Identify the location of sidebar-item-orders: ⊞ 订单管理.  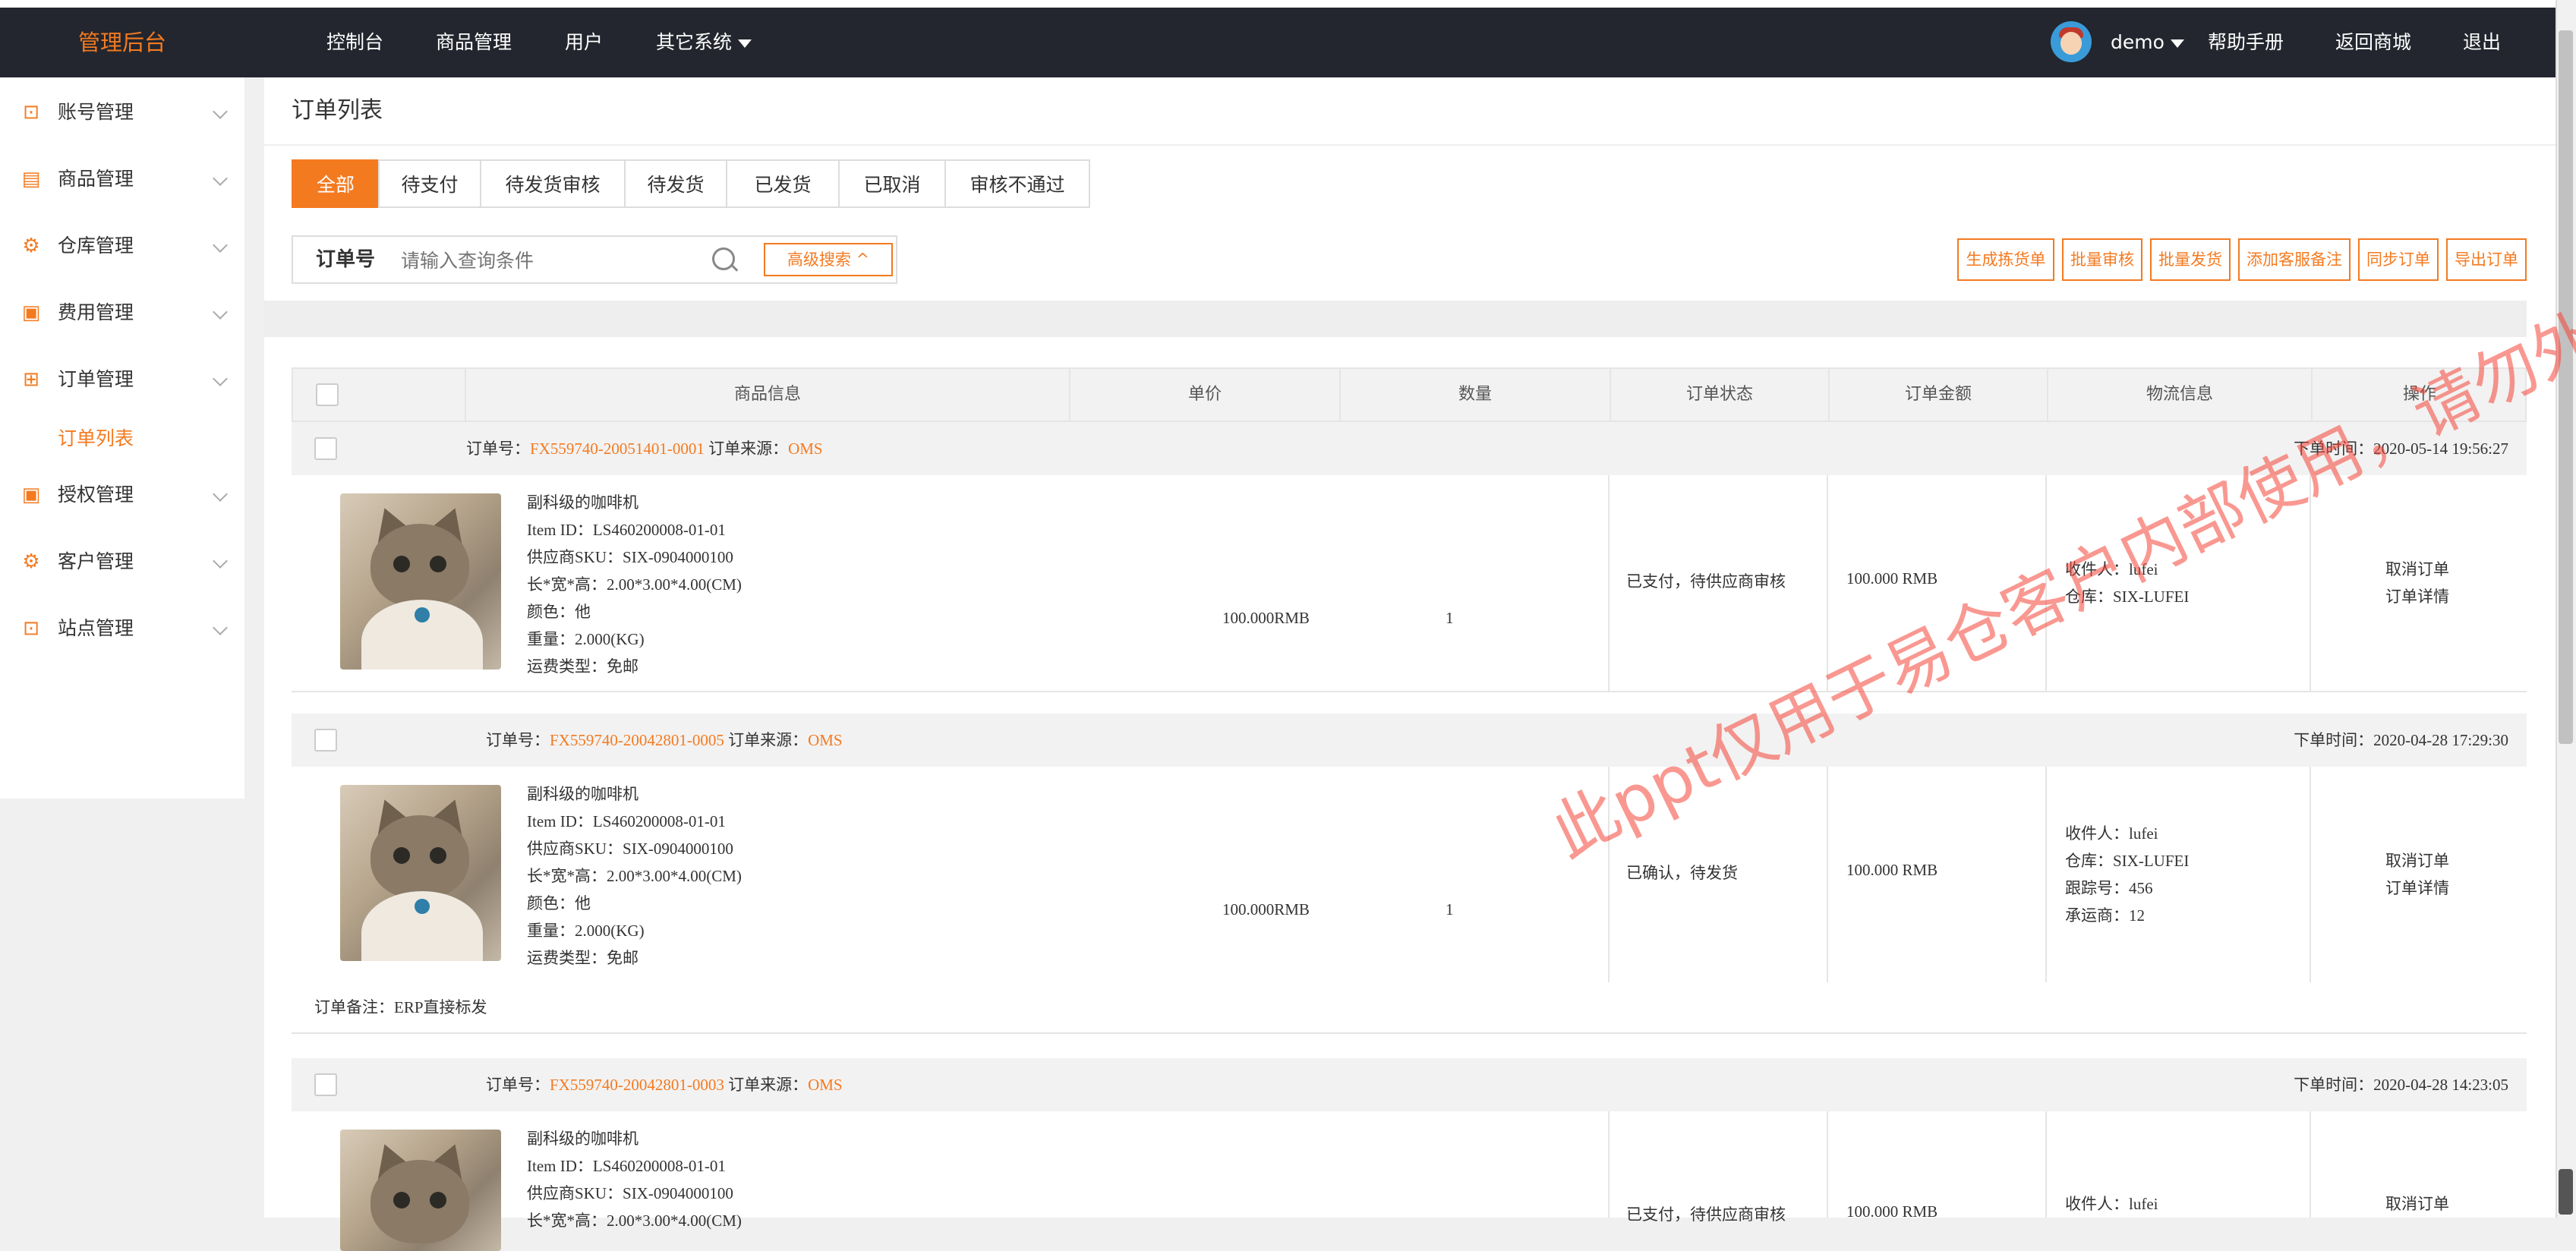
(122, 380).